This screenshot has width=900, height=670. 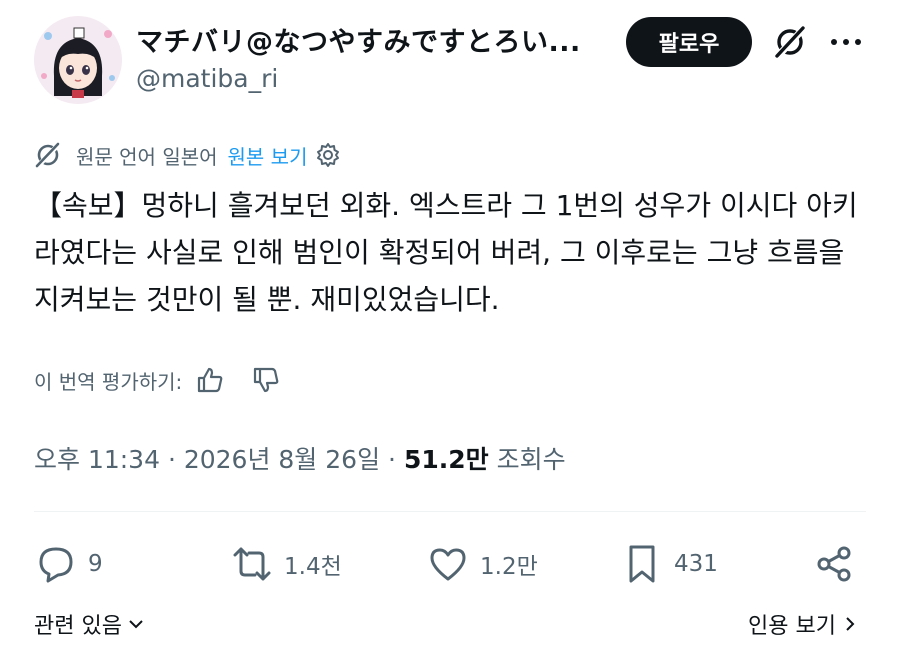 What do you see at coordinates (792, 626) in the screenshot?
I see `view-quotes-label: 인용 보기` at bounding box center [792, 626].